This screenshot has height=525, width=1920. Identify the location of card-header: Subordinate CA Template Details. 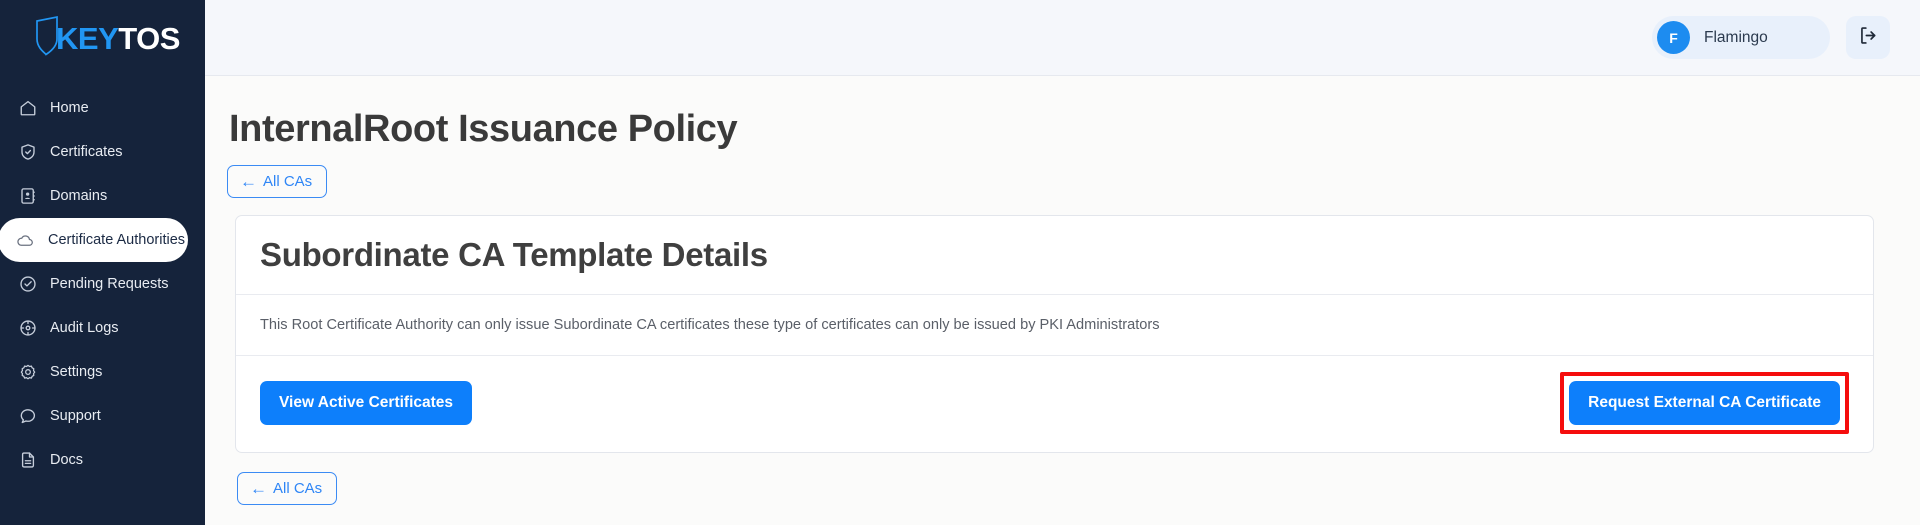
(1054, 255).